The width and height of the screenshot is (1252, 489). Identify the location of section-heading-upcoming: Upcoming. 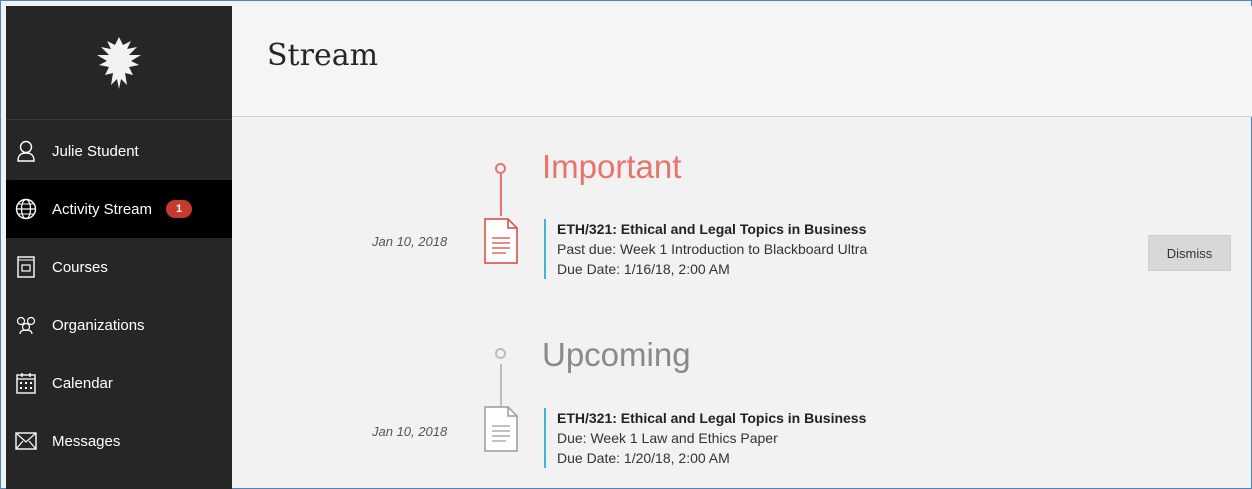
(616, 354).